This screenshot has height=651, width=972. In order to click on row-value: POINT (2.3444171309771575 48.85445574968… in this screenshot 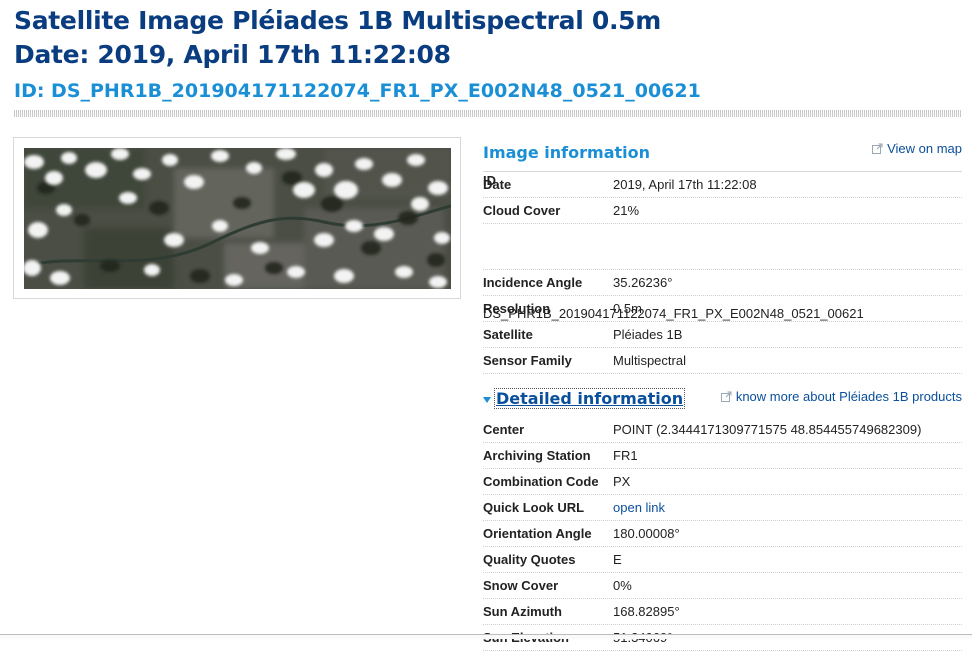, I will do `click(767, 429)`.